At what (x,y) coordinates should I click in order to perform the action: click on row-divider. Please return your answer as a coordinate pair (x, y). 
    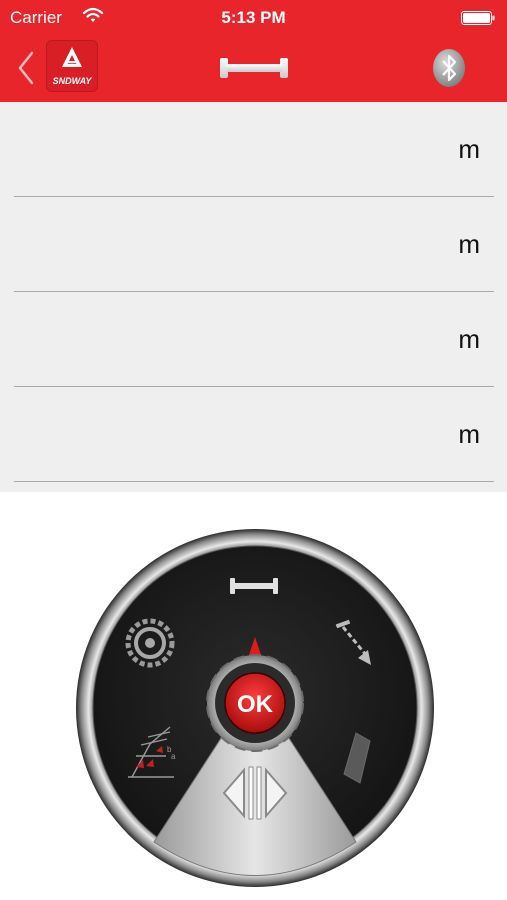
    Looking at the image, I should click on (254, 481).